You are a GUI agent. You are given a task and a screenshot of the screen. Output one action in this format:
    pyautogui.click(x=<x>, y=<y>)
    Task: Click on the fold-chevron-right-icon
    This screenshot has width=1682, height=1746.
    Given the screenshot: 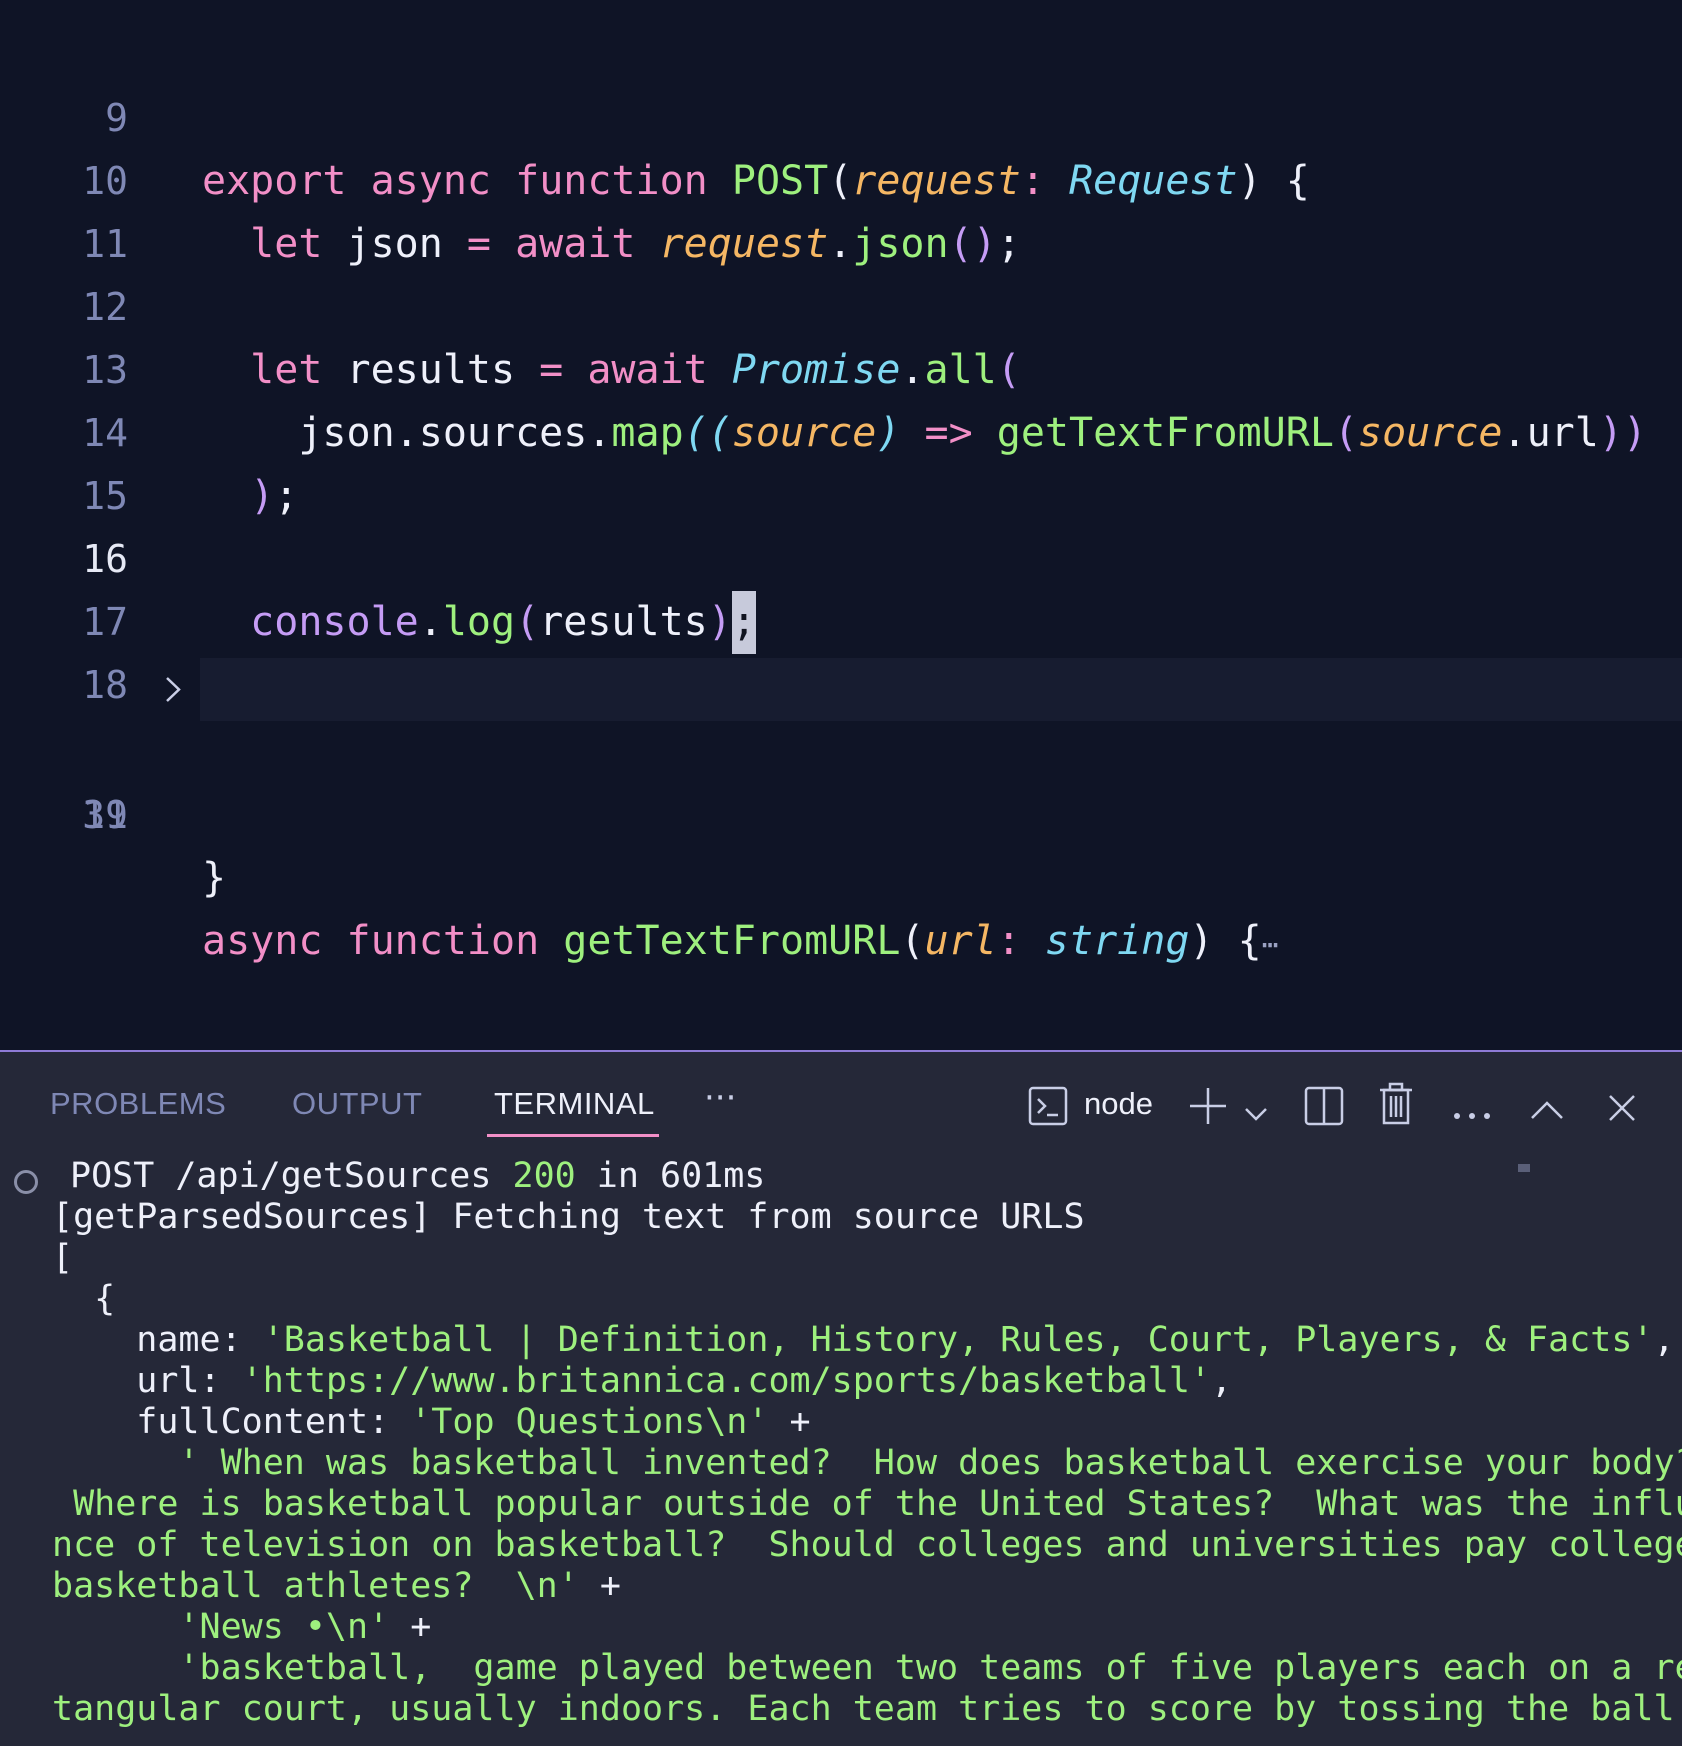 What is the action you would take?
    pyautogui.click(x=173, y=689)
    